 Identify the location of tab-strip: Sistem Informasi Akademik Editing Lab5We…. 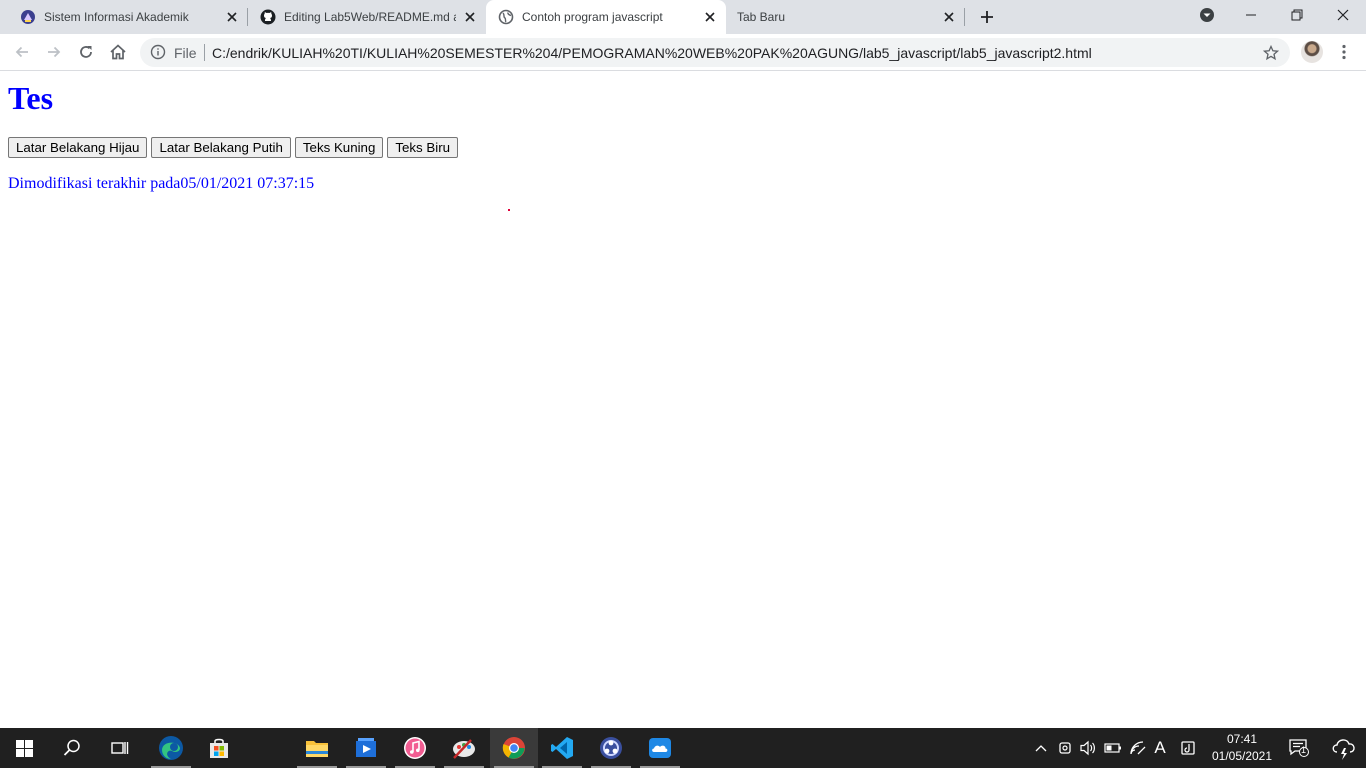
(683, 17).